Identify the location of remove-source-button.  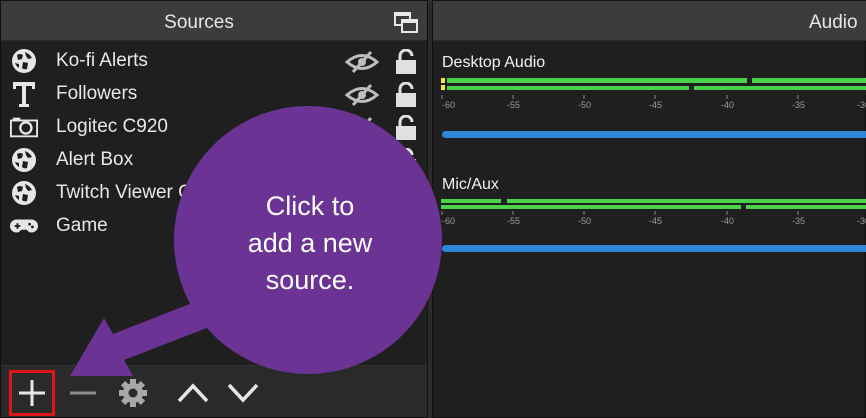
(83, 393).